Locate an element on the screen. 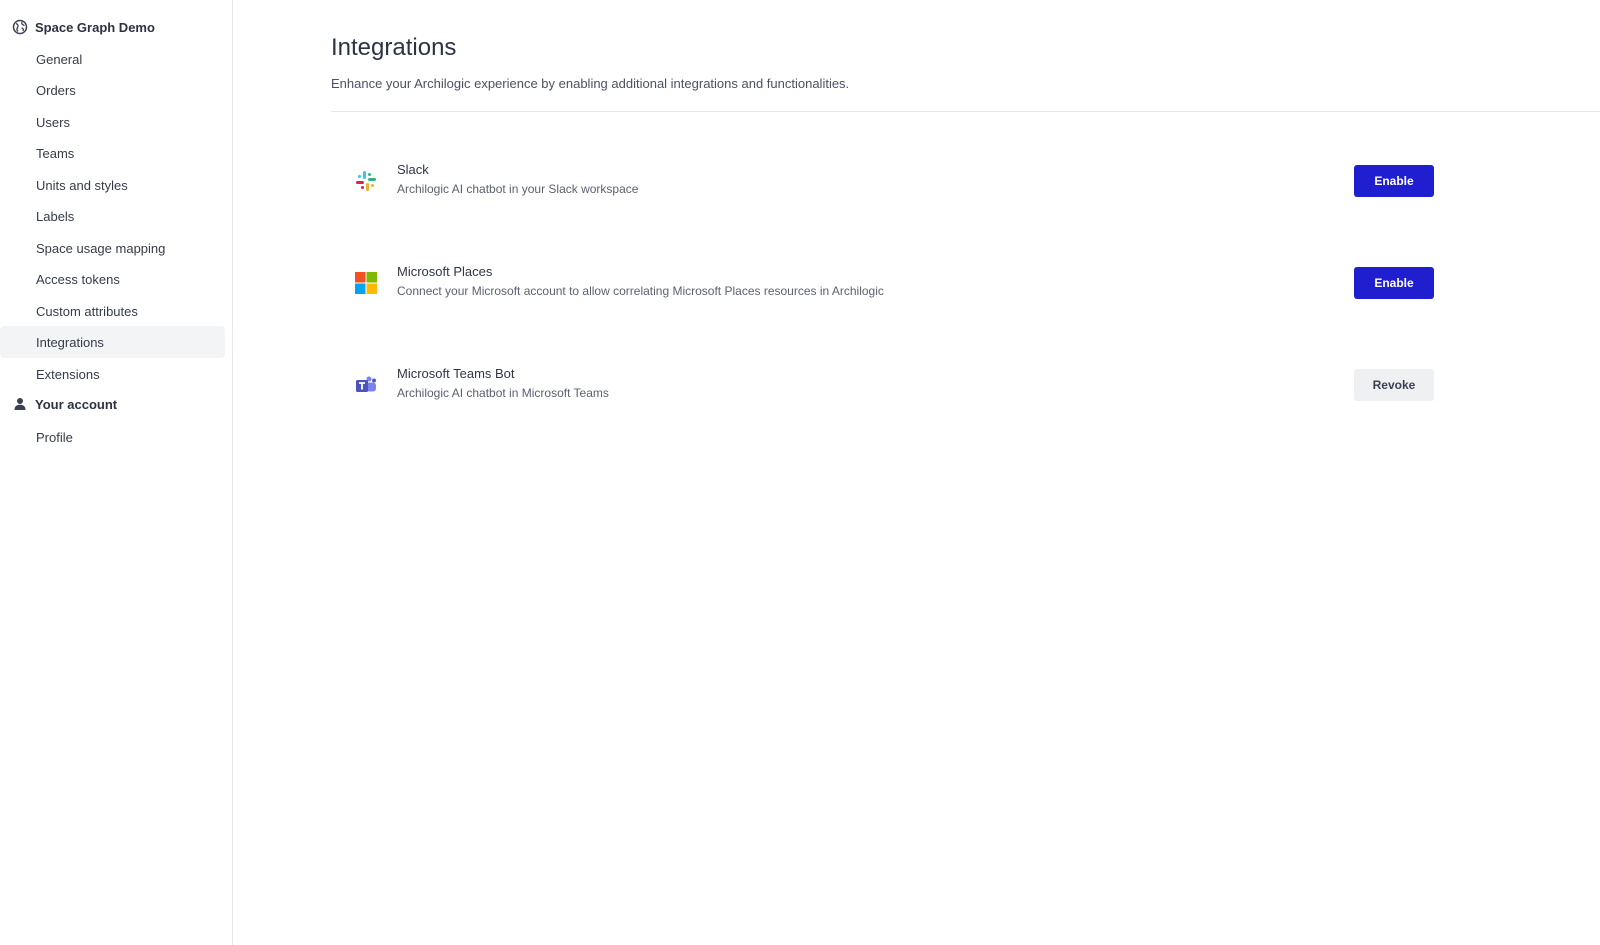  sidebar-item-label: Custom attributes is located at coordinates (87, 311).